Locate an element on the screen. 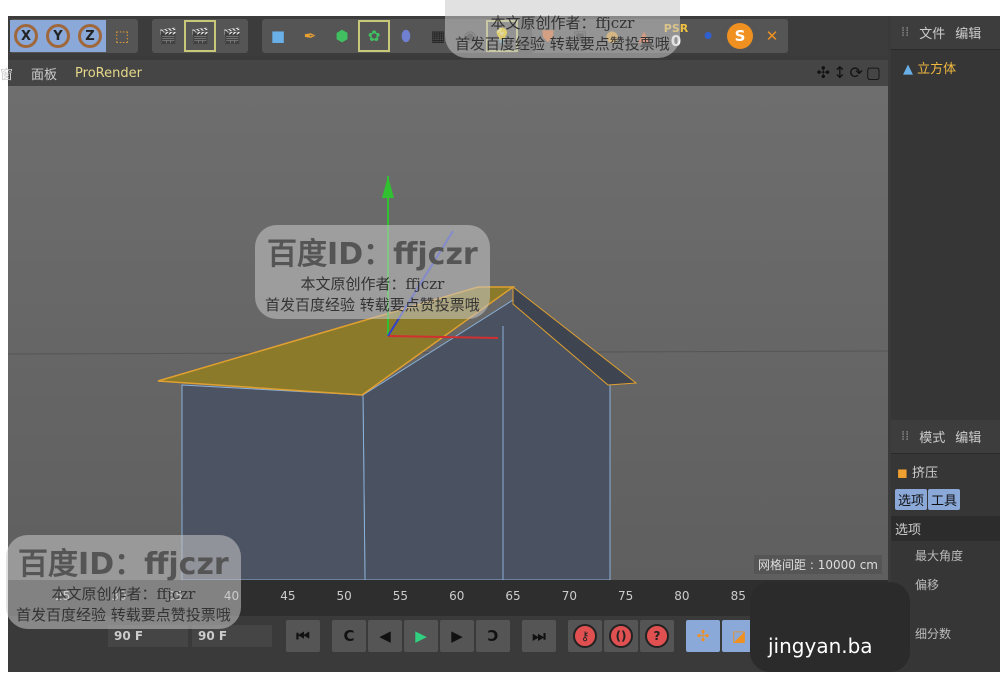 This screenshot has height=679, width=1000. render-picture-viewer-icon: 🎬 is located at coordinates (200, 36).